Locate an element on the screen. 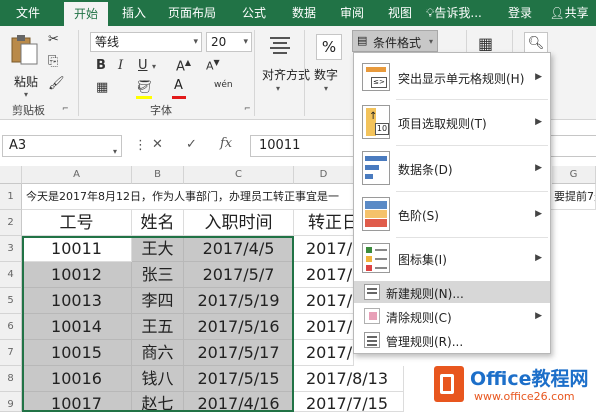  row-header: 9 is located at coordinates (11, 402).